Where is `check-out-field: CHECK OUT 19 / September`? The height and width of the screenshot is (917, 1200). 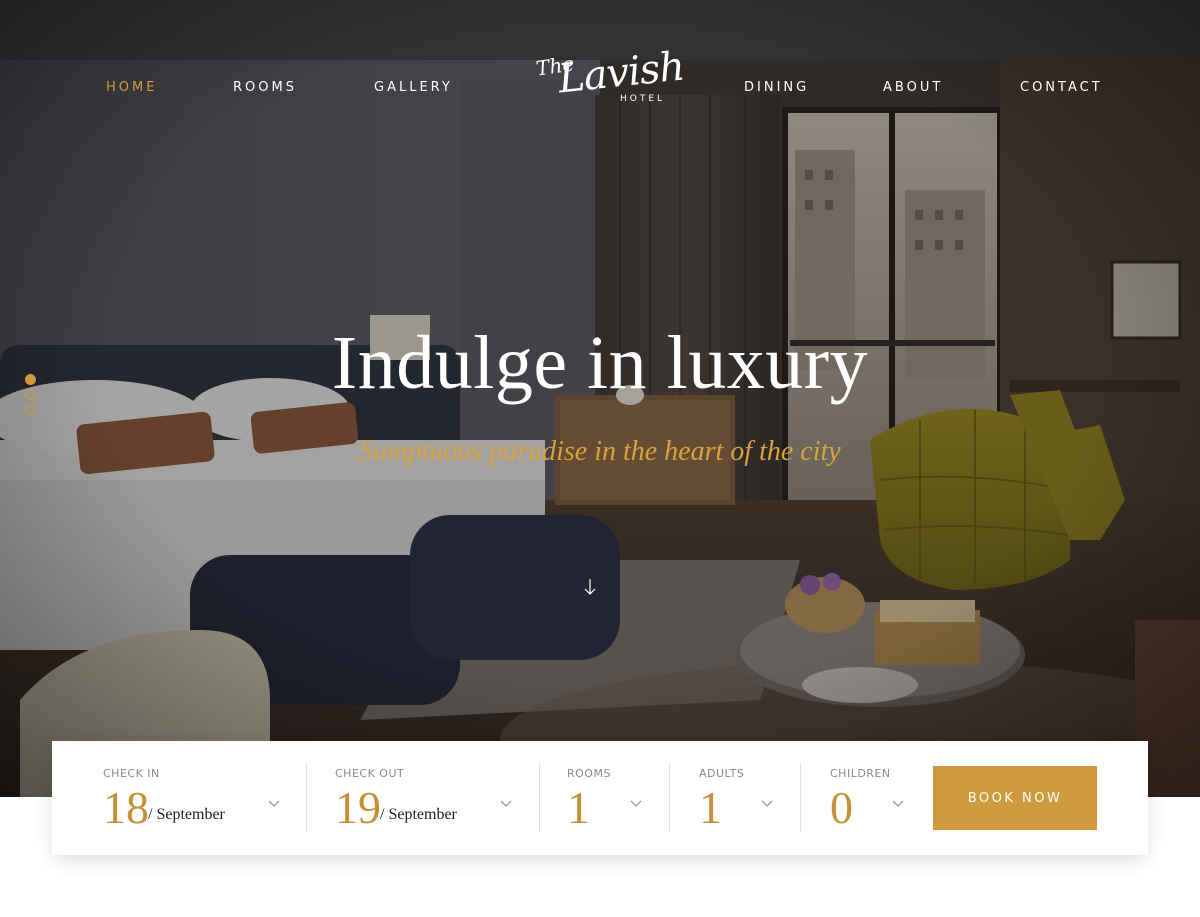
check-out-field: CHECK OUT 19 / September is located at coordinates (430, 798).